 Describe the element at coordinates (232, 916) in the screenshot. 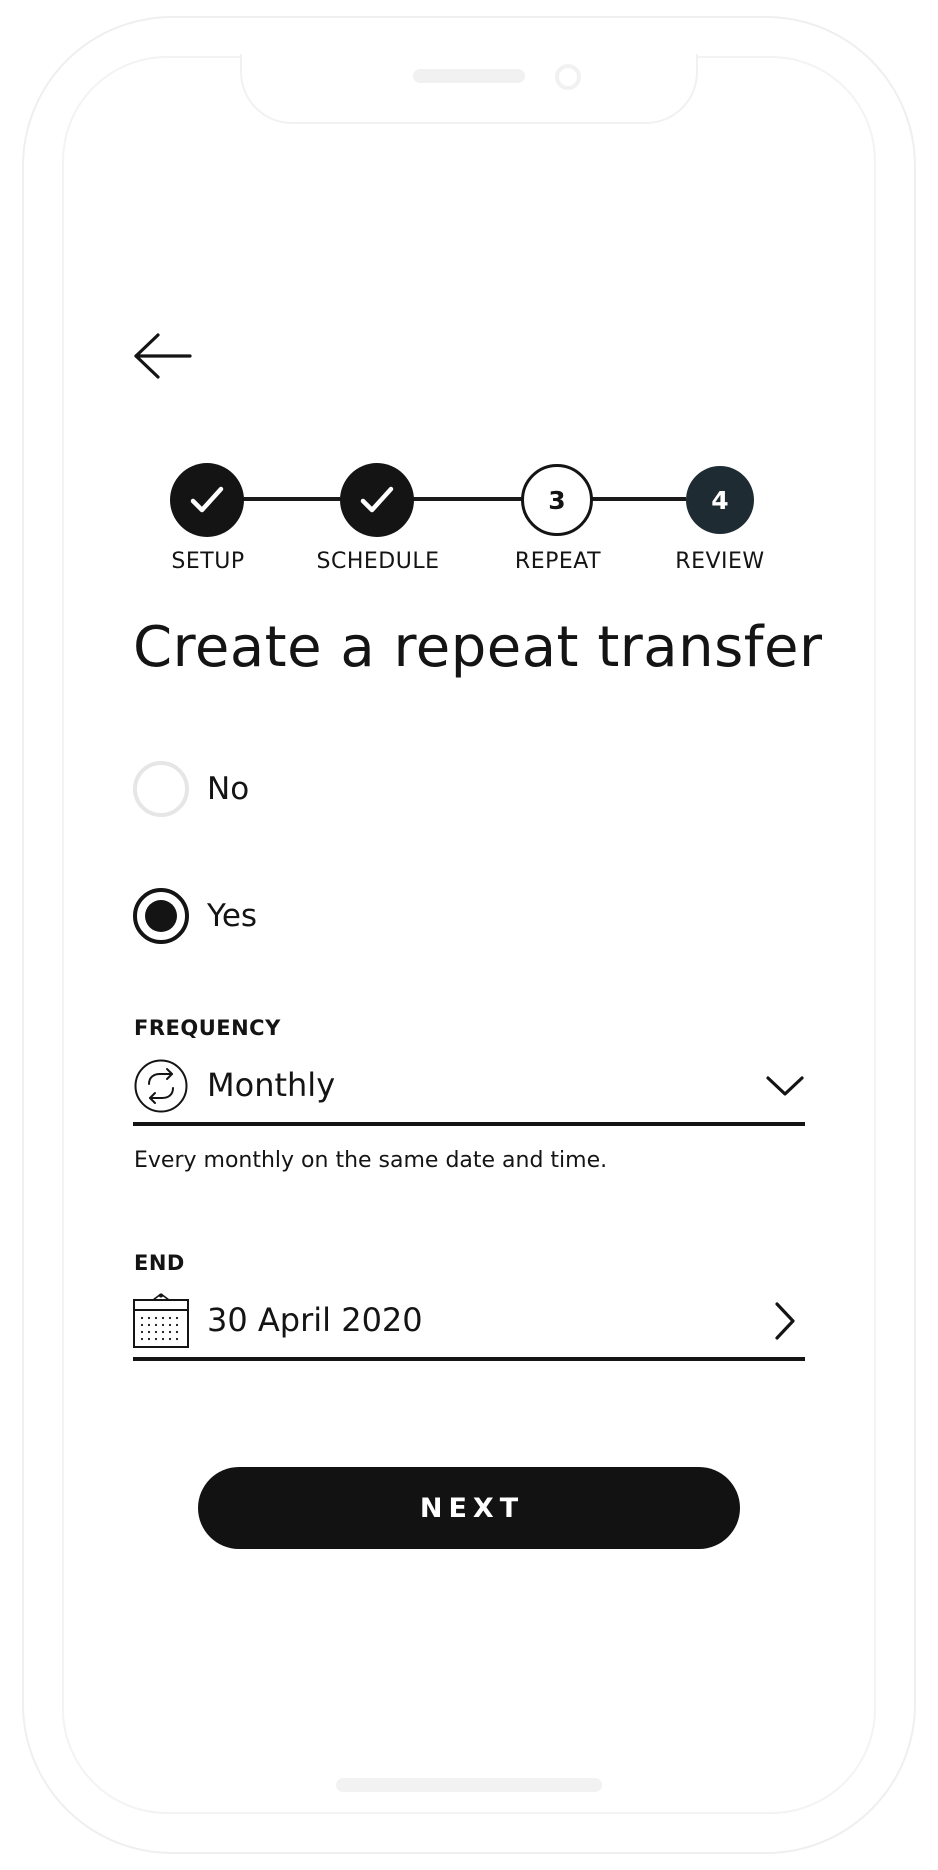

I see `radio-label-yes: Yes` at that location.